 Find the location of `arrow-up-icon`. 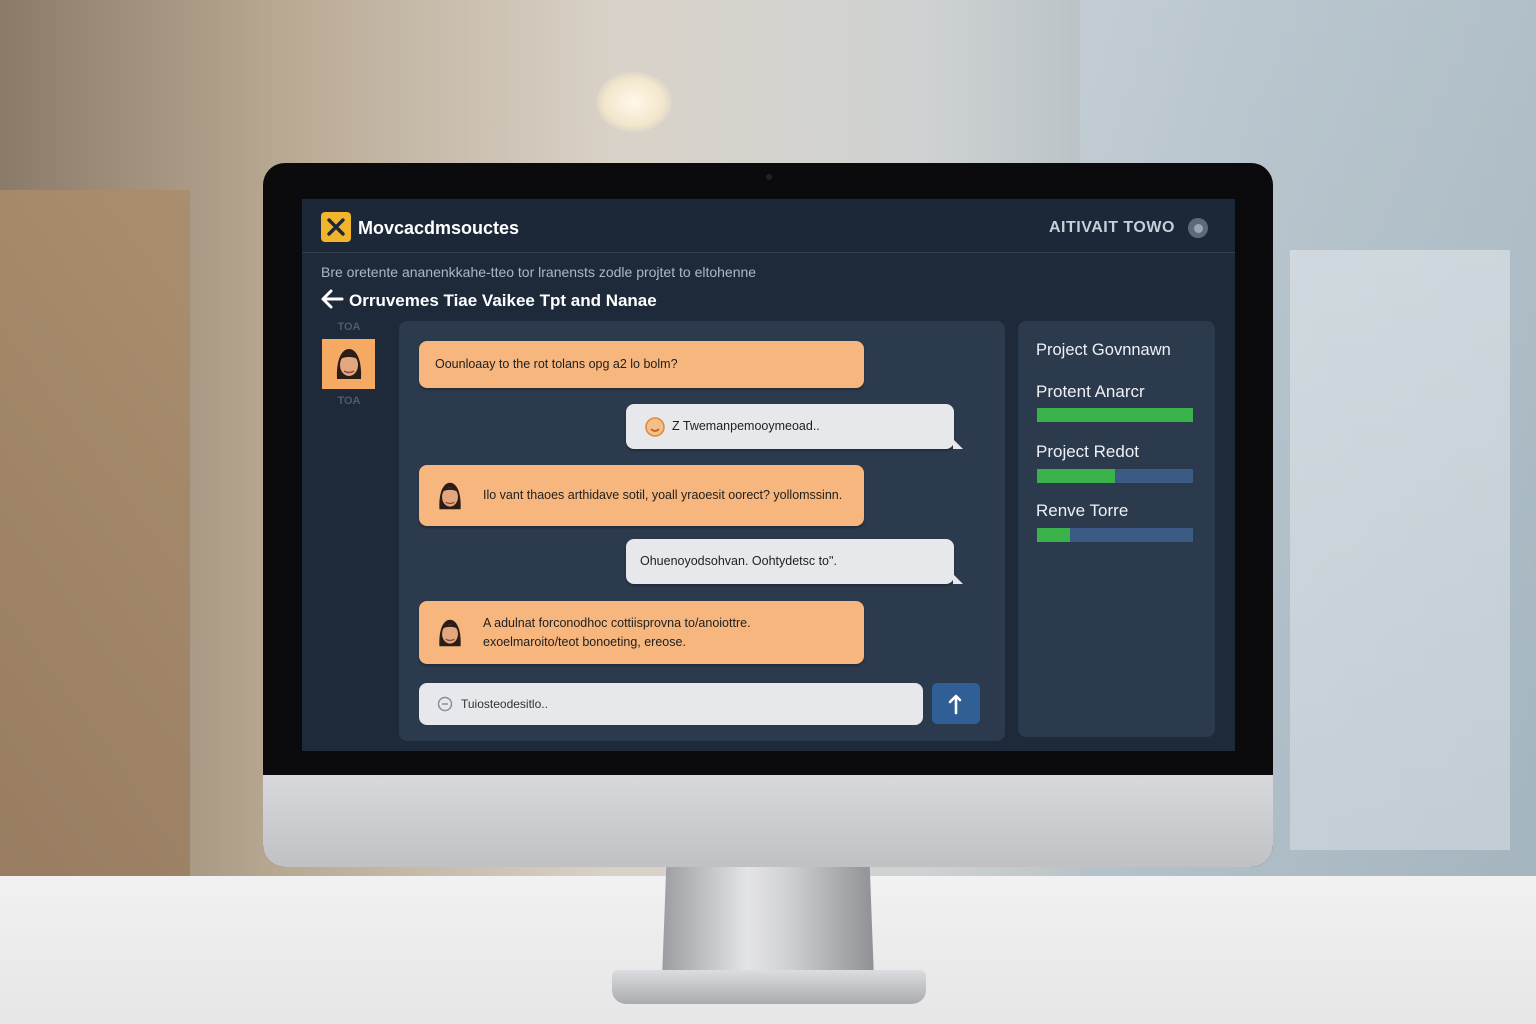

arrow-up-icon is located at coordinates (955, 704).